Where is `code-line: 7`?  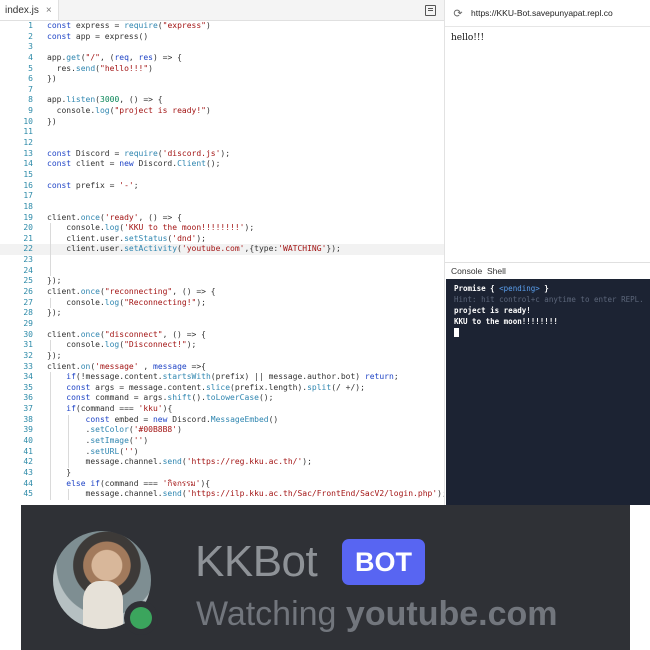
code-line: 7 is located at coordinates (222, 90).